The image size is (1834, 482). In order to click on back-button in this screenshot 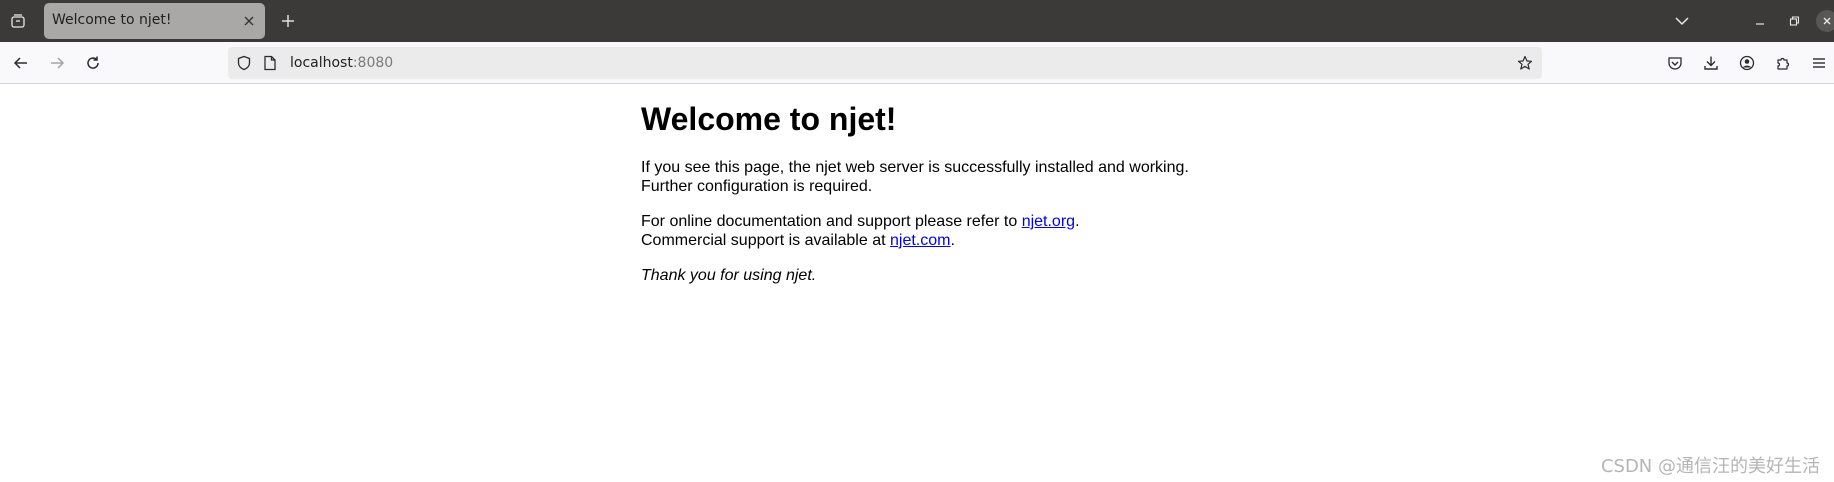, I will do `click(21, 63)`.